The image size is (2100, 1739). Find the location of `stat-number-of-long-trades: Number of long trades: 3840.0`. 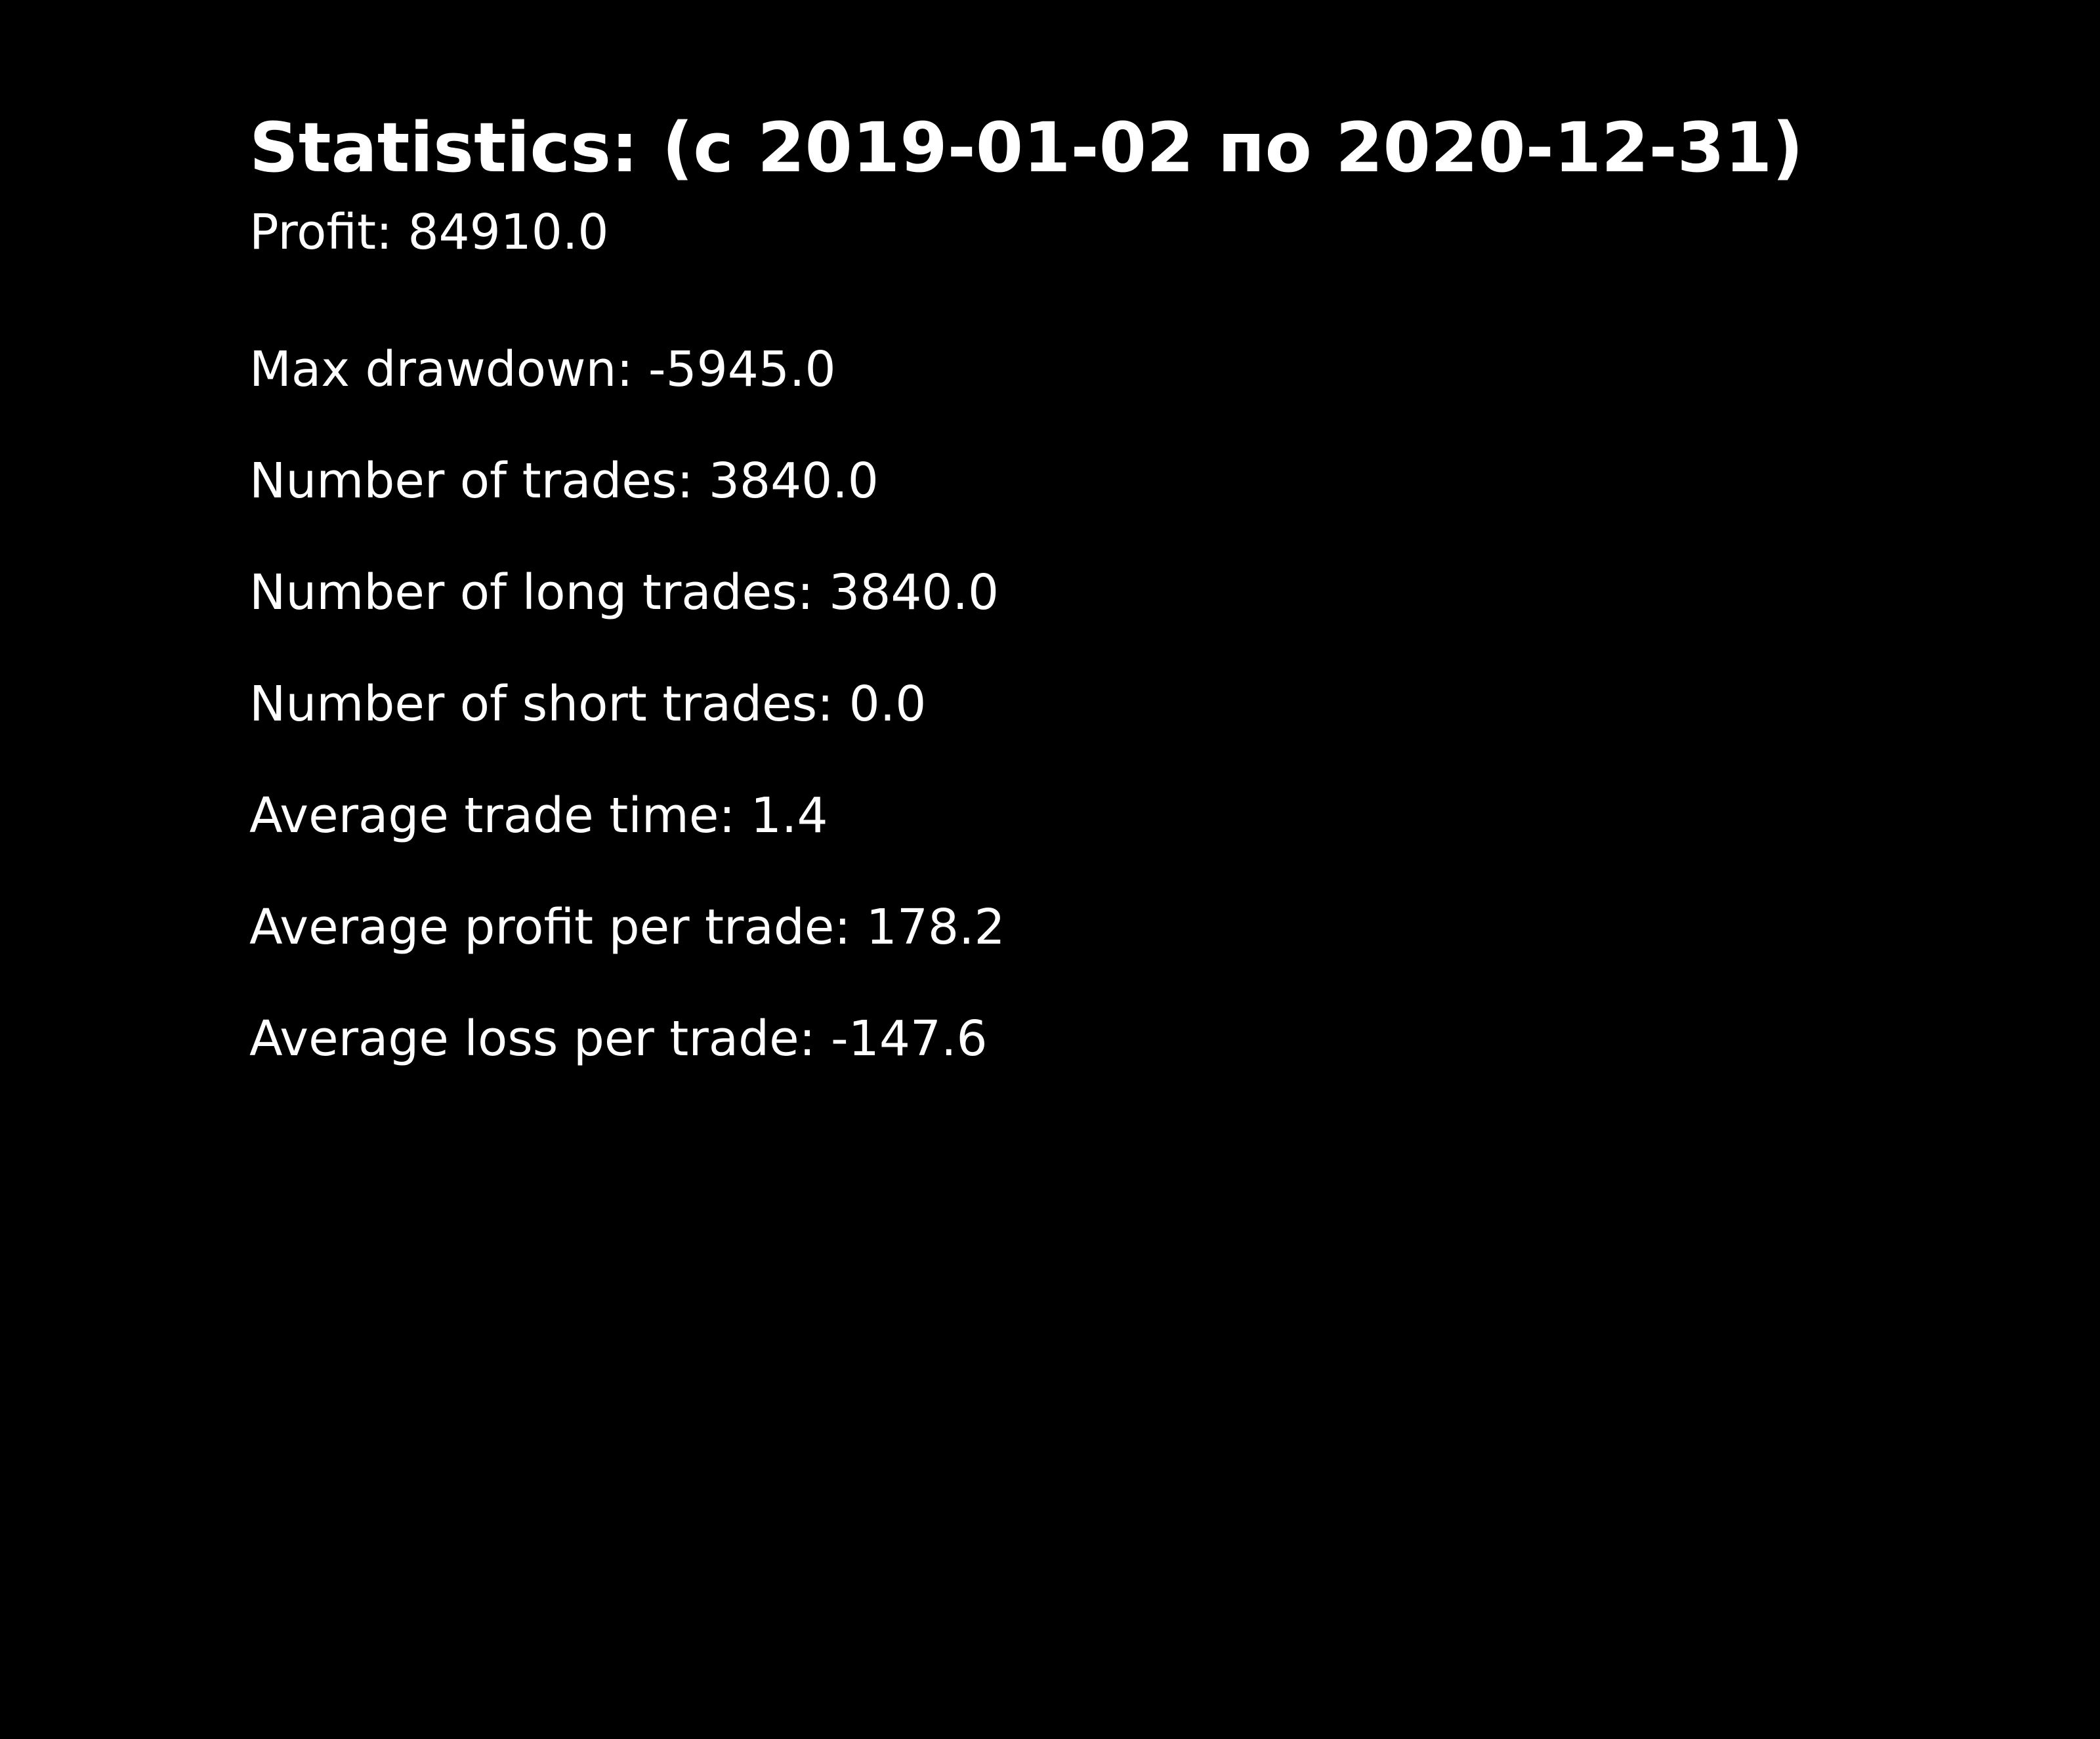

stat-number-of-long-trades: Number of long trades: 3840.0 is located at coordinates (624, 593).